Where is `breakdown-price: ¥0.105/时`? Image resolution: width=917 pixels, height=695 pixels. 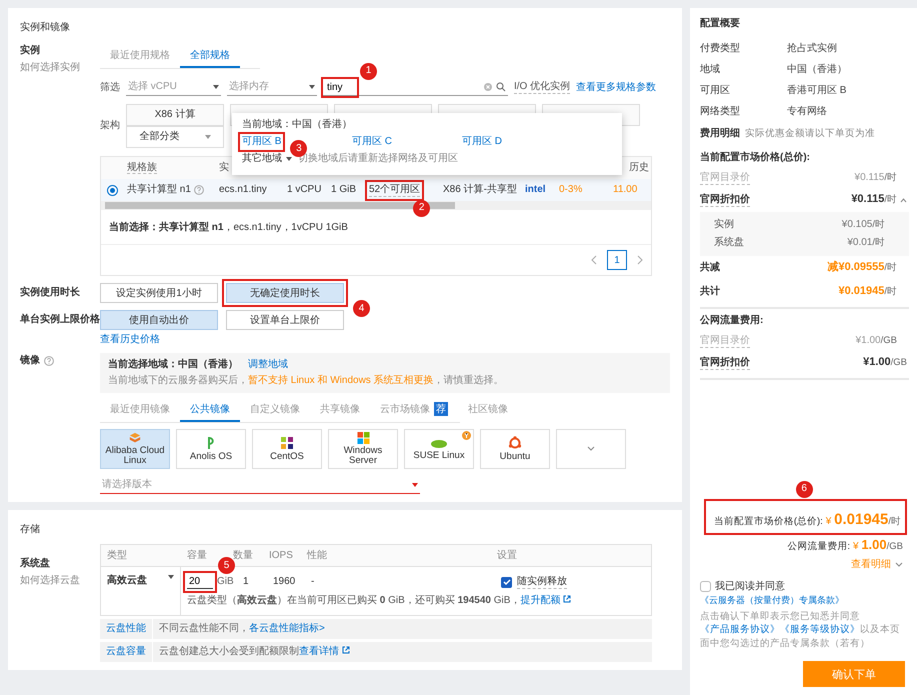
breakdown-price: ¥0.105/时 is located at coordinates (863, 225).